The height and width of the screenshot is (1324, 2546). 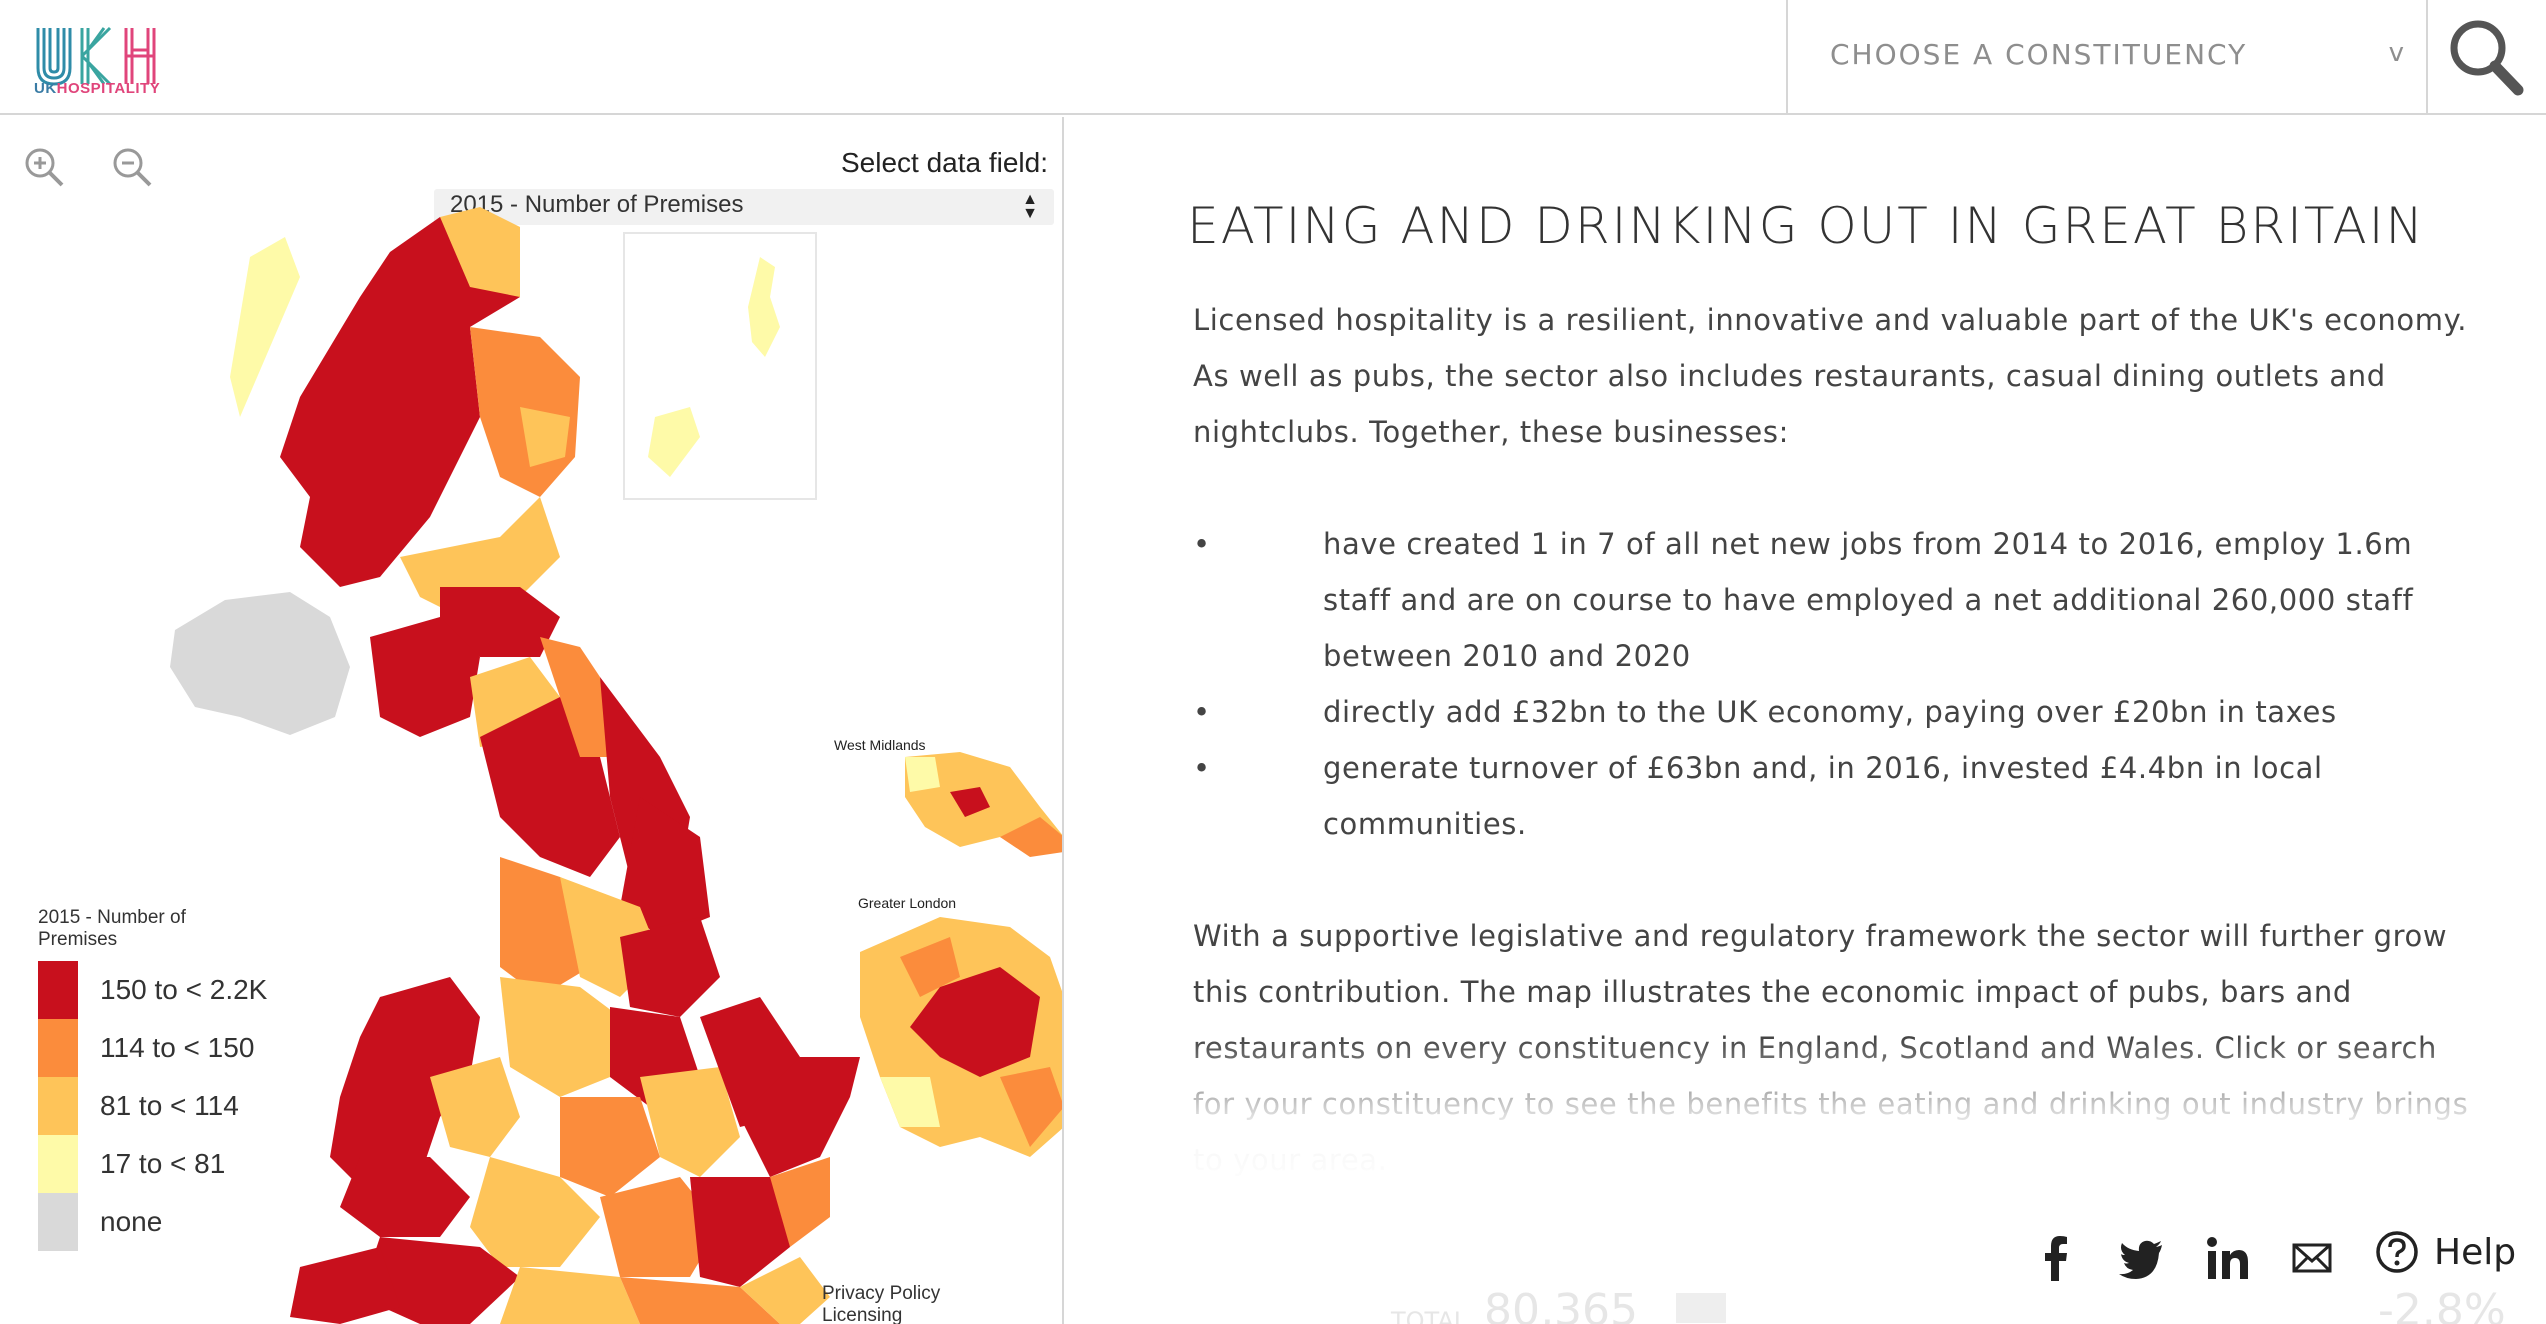 What do you see at coordinates (260, 663) in the screenshot?
I see `region-northern-ireland` at bounding box center [260, 663].